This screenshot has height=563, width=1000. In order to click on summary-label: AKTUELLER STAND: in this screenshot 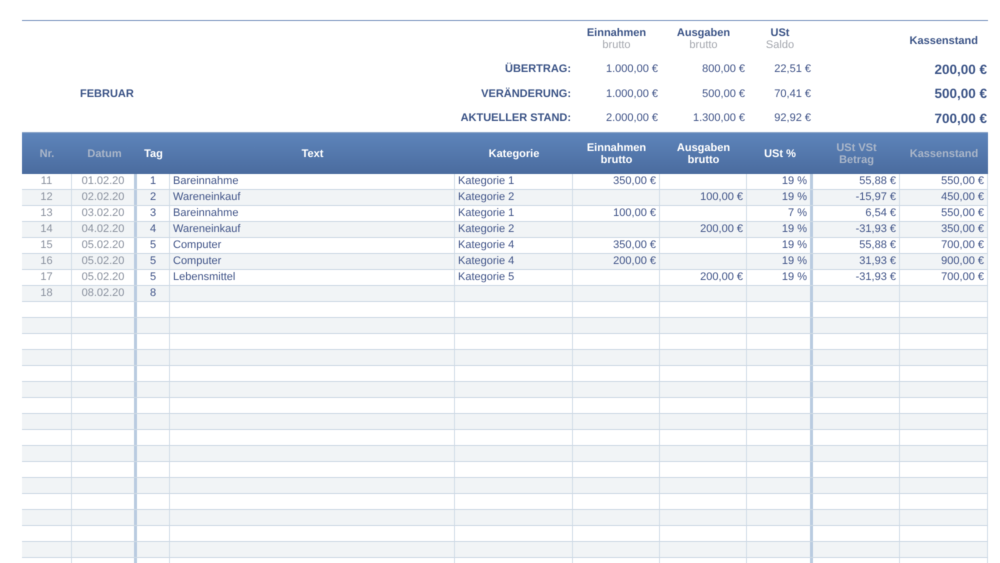, I will do `click(516, 118)`.